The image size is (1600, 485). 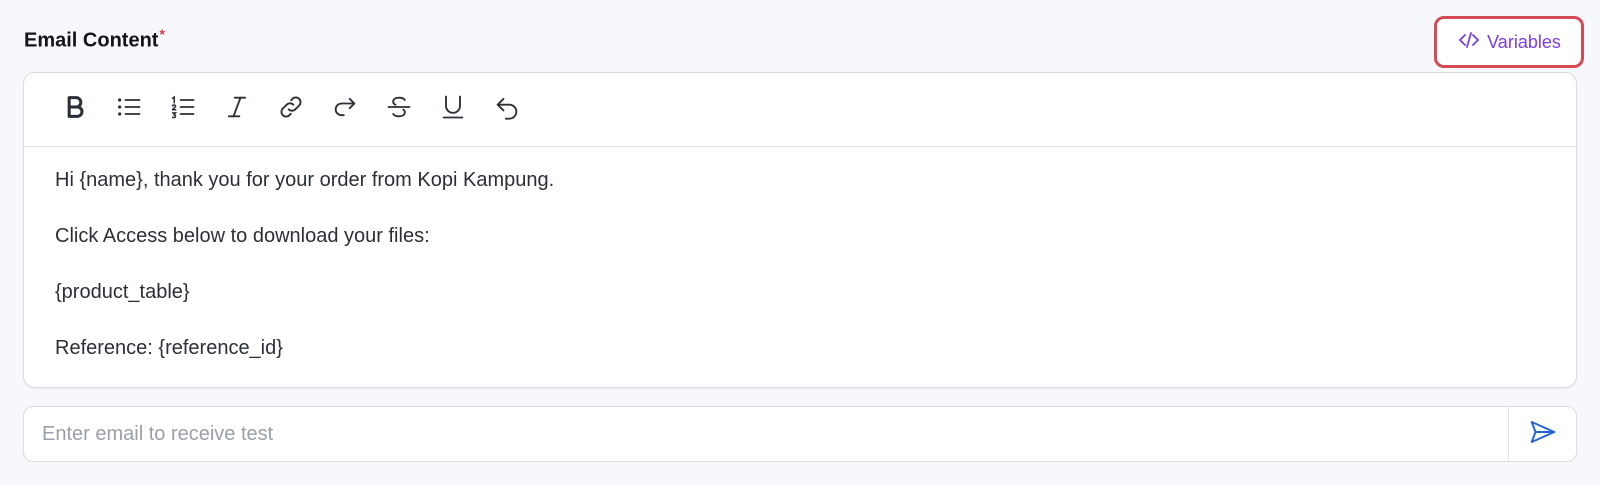 I want to click on redo-button, so click(x=345, y=110).